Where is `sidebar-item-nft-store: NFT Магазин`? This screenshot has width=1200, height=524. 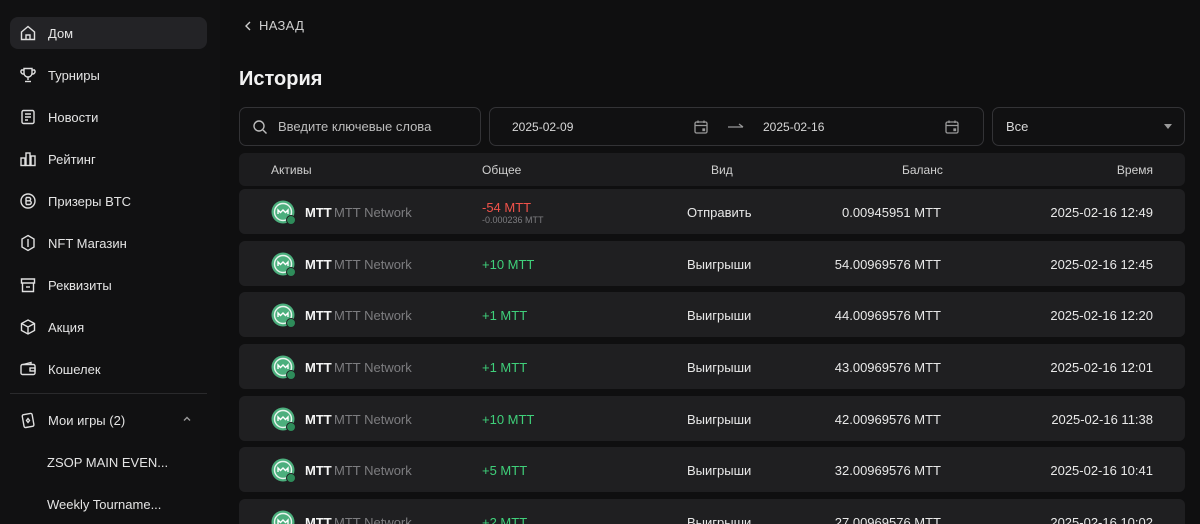
sidebar-item-nft-store: NFT Магазин is located at coordinates (108, 243).